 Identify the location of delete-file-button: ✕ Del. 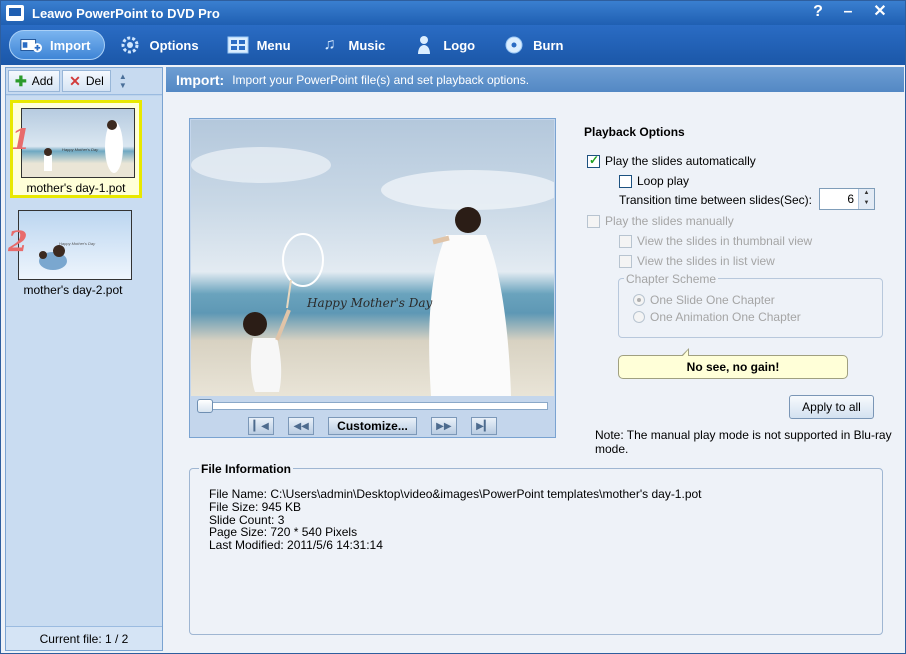
(86, 81).